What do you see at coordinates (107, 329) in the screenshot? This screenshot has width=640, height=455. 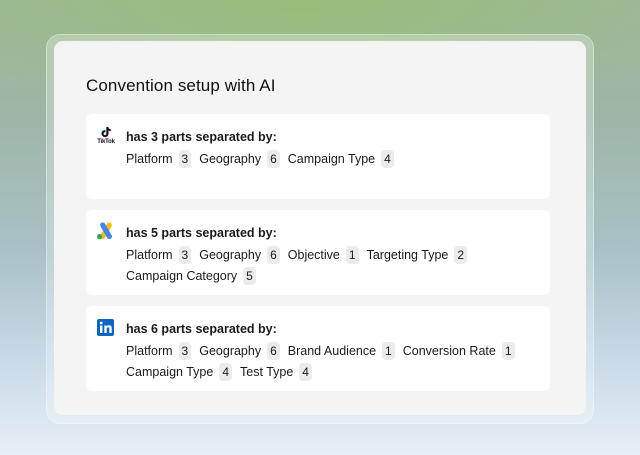 I see `linkedin-icon` at bounding box center [107, 329].